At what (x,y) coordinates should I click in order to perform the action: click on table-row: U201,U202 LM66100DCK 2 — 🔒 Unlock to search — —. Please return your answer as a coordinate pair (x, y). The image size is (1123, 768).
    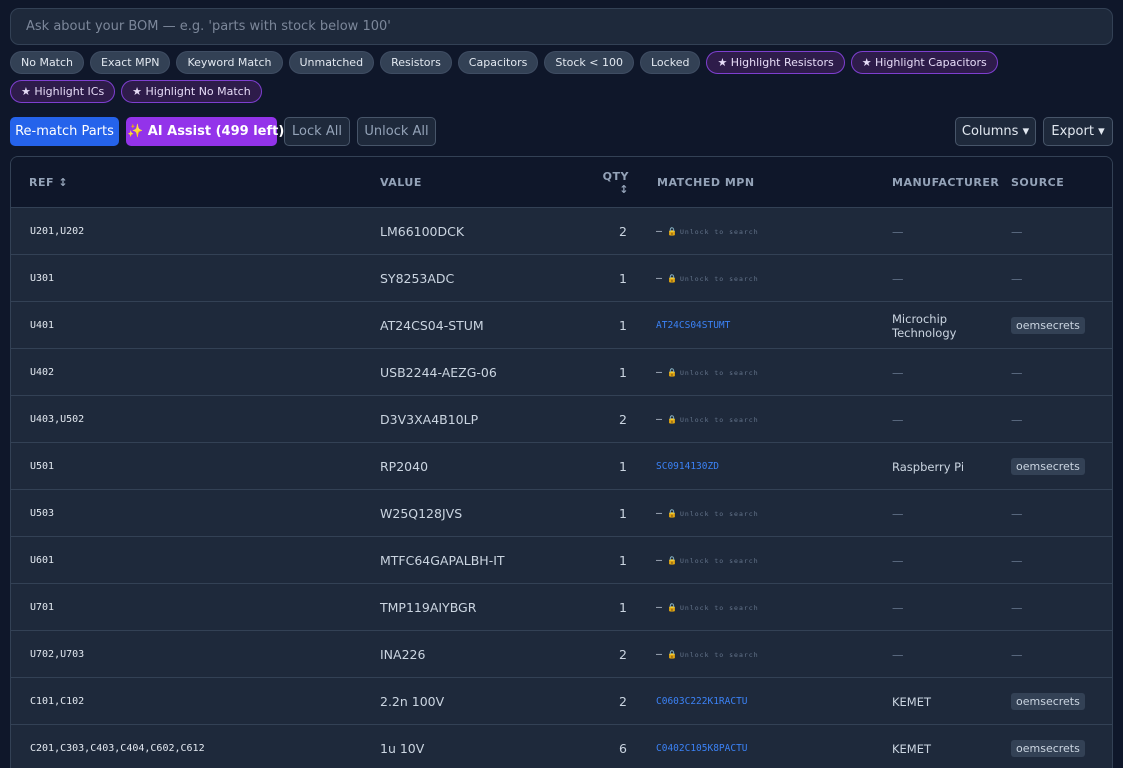
    Looking at the image, I should click on (561, 231).